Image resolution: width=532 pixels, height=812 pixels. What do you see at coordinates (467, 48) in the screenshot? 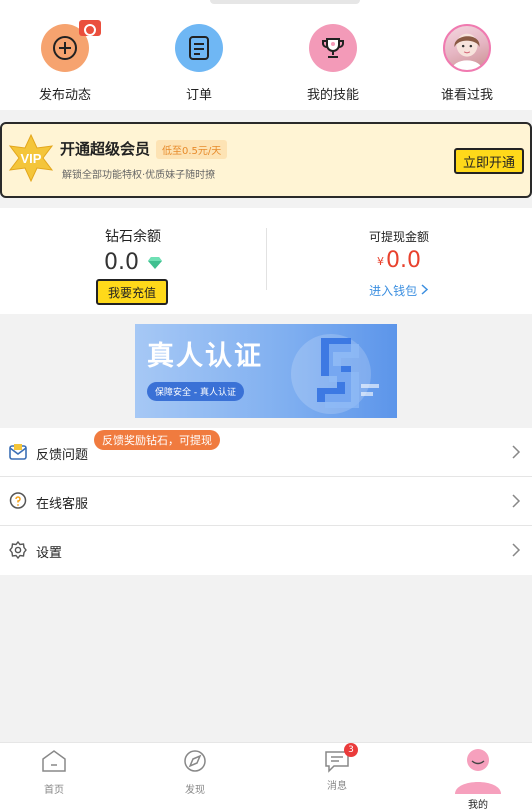
I see `avatar` at bounding box center [467, 48].